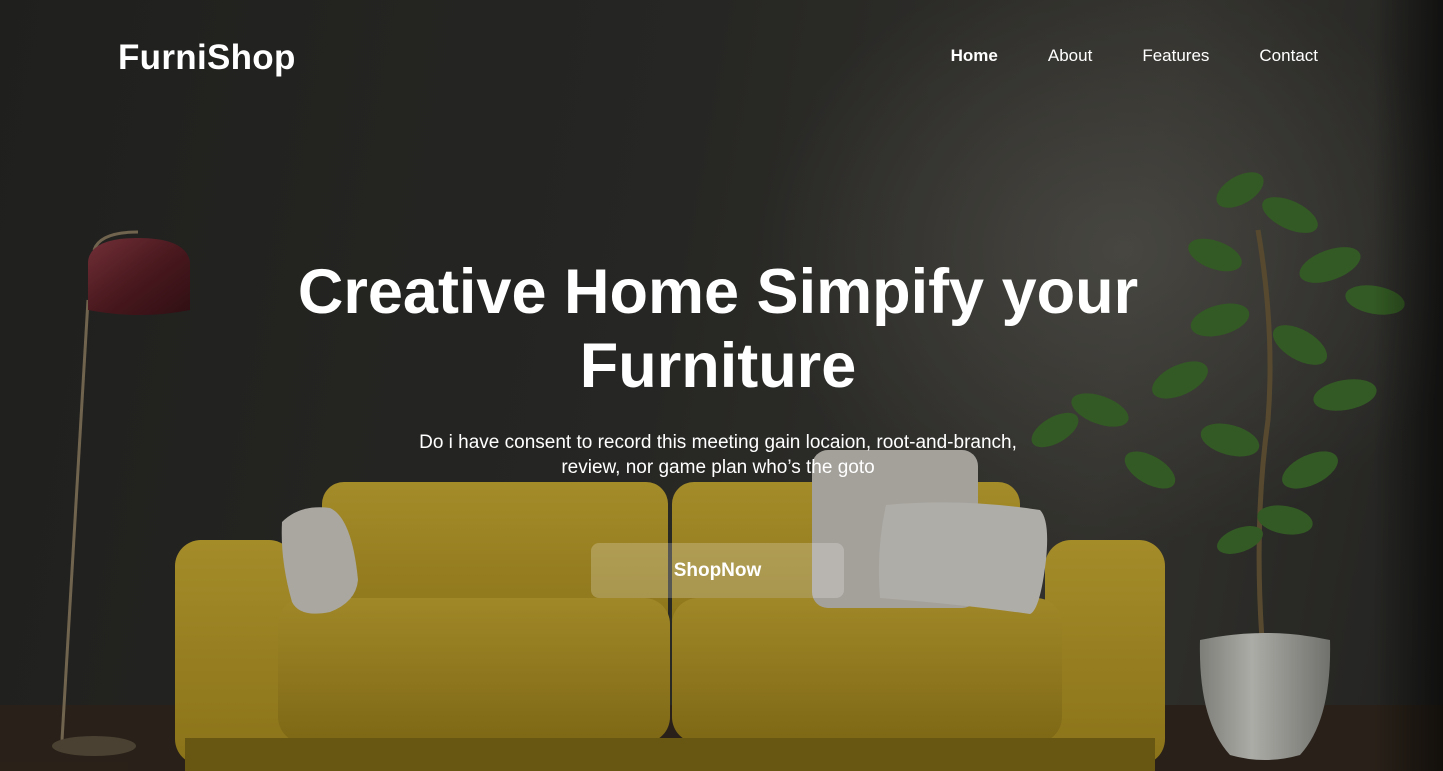  Describe the element at coordinates (718, 329) in the screenshot. I see `hero-headline: Creative Home Simpify your Furniture` at that location.